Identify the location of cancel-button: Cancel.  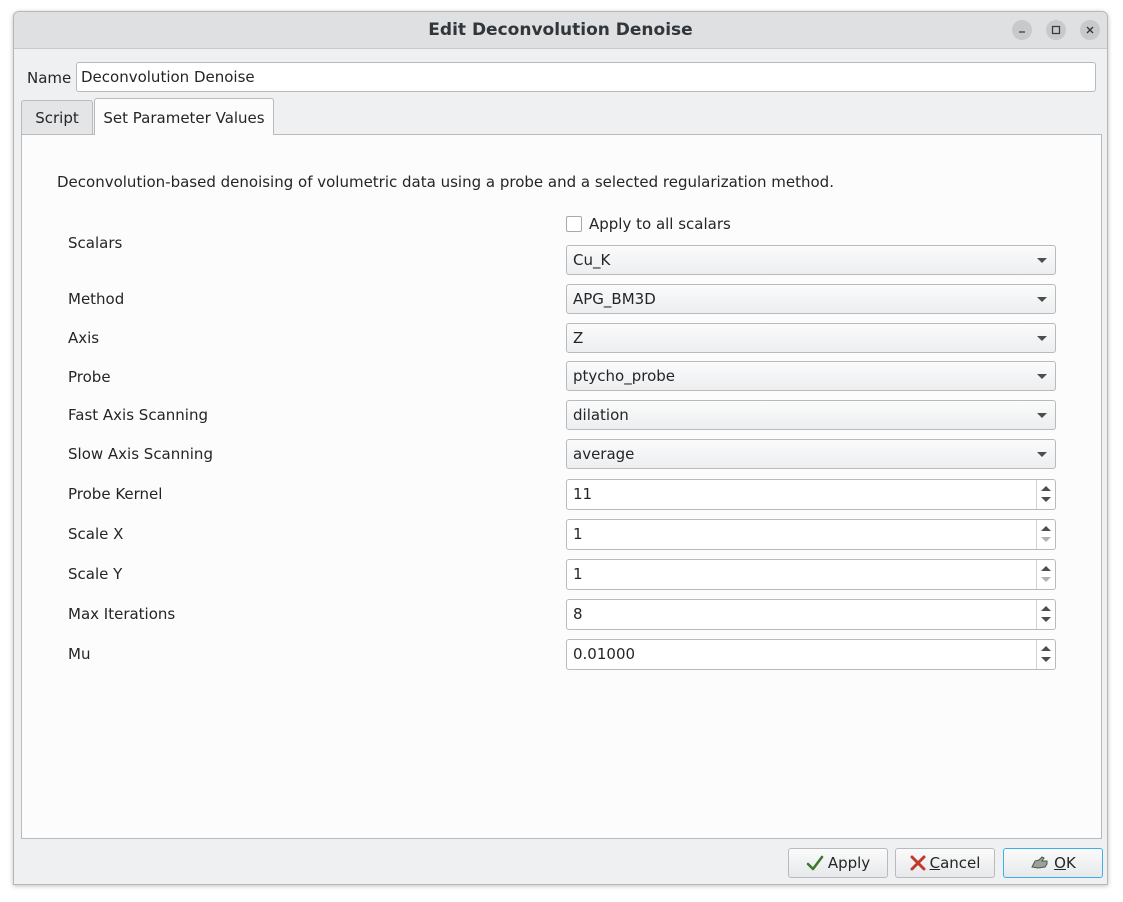
(945, 863).